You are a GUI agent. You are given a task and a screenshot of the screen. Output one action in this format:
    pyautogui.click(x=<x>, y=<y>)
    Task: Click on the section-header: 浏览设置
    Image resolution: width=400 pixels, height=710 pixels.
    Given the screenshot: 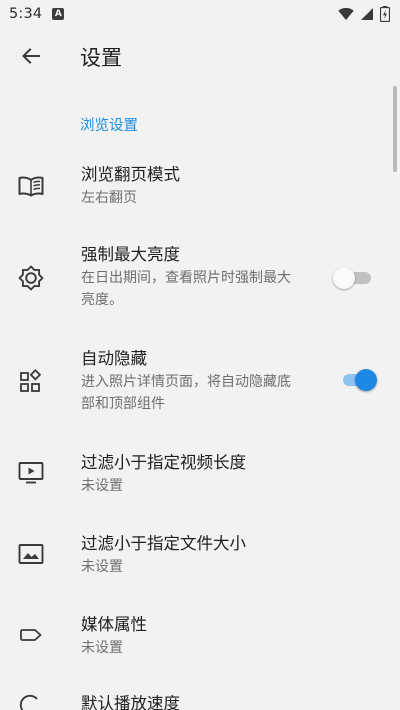 What is the action you would take?
    pyautogui.click(x=109, y=126)
    